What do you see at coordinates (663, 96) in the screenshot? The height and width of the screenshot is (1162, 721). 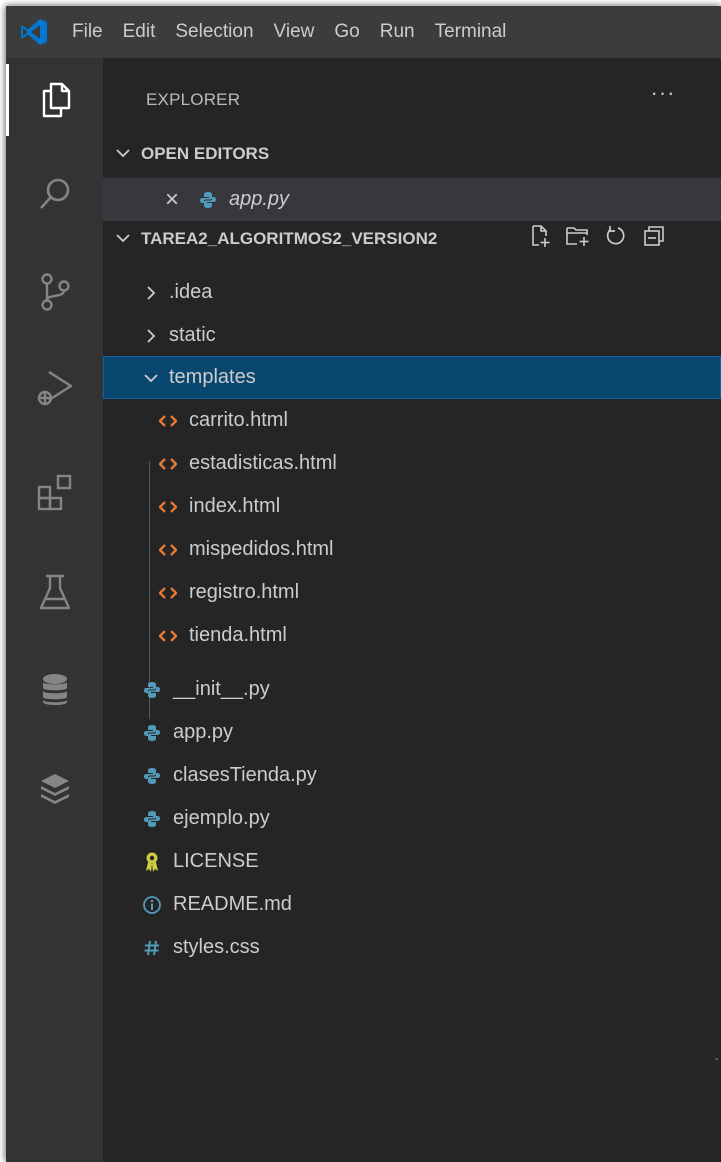 I see `more-actions-button: ···` at bounding box center [663, 96].